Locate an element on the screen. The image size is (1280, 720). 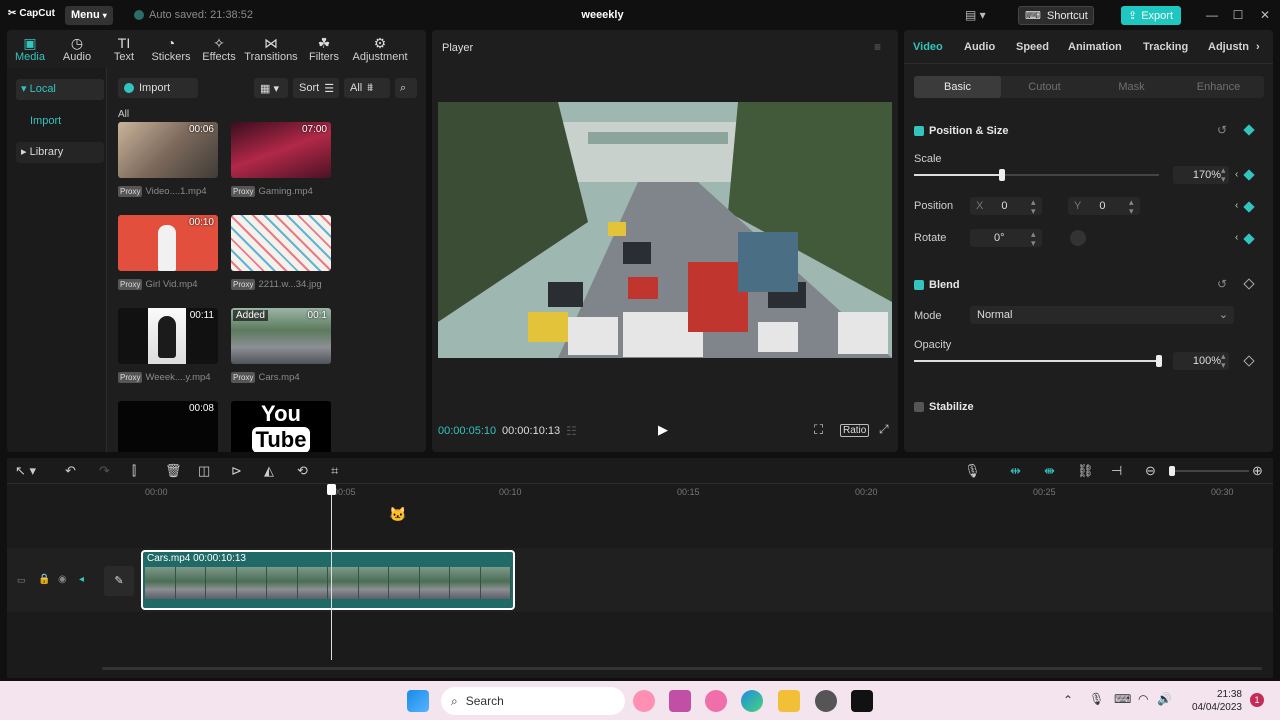
minimize-icon: — is located at coordinates (1212, 15).